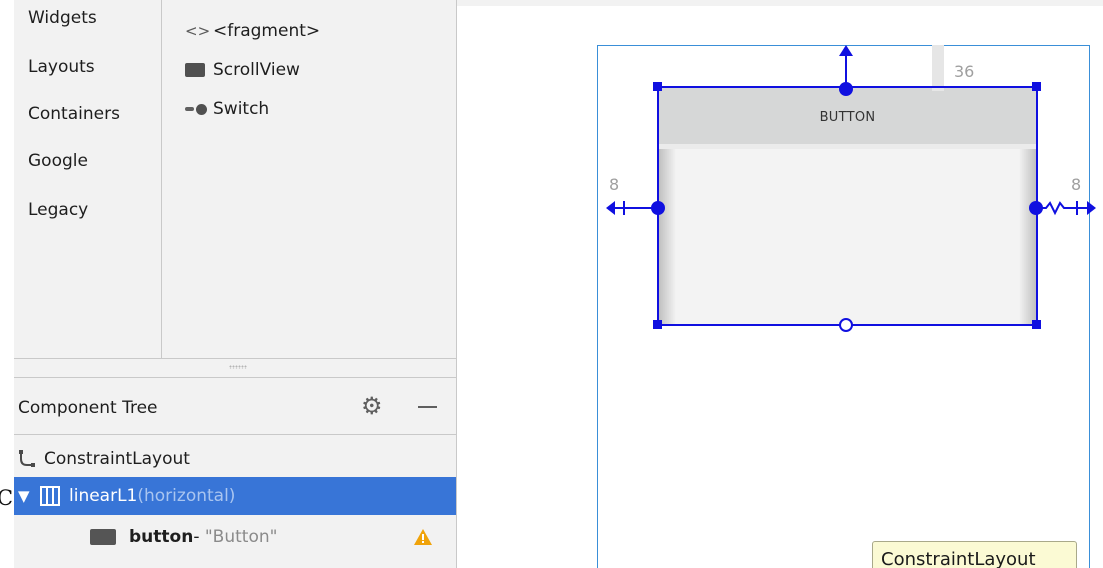 Image resolution: width=1103 pixels, height=568 pixels. Describe the element at coordinates (103, 537) in the screenshot. I see `button-icon` at that location.